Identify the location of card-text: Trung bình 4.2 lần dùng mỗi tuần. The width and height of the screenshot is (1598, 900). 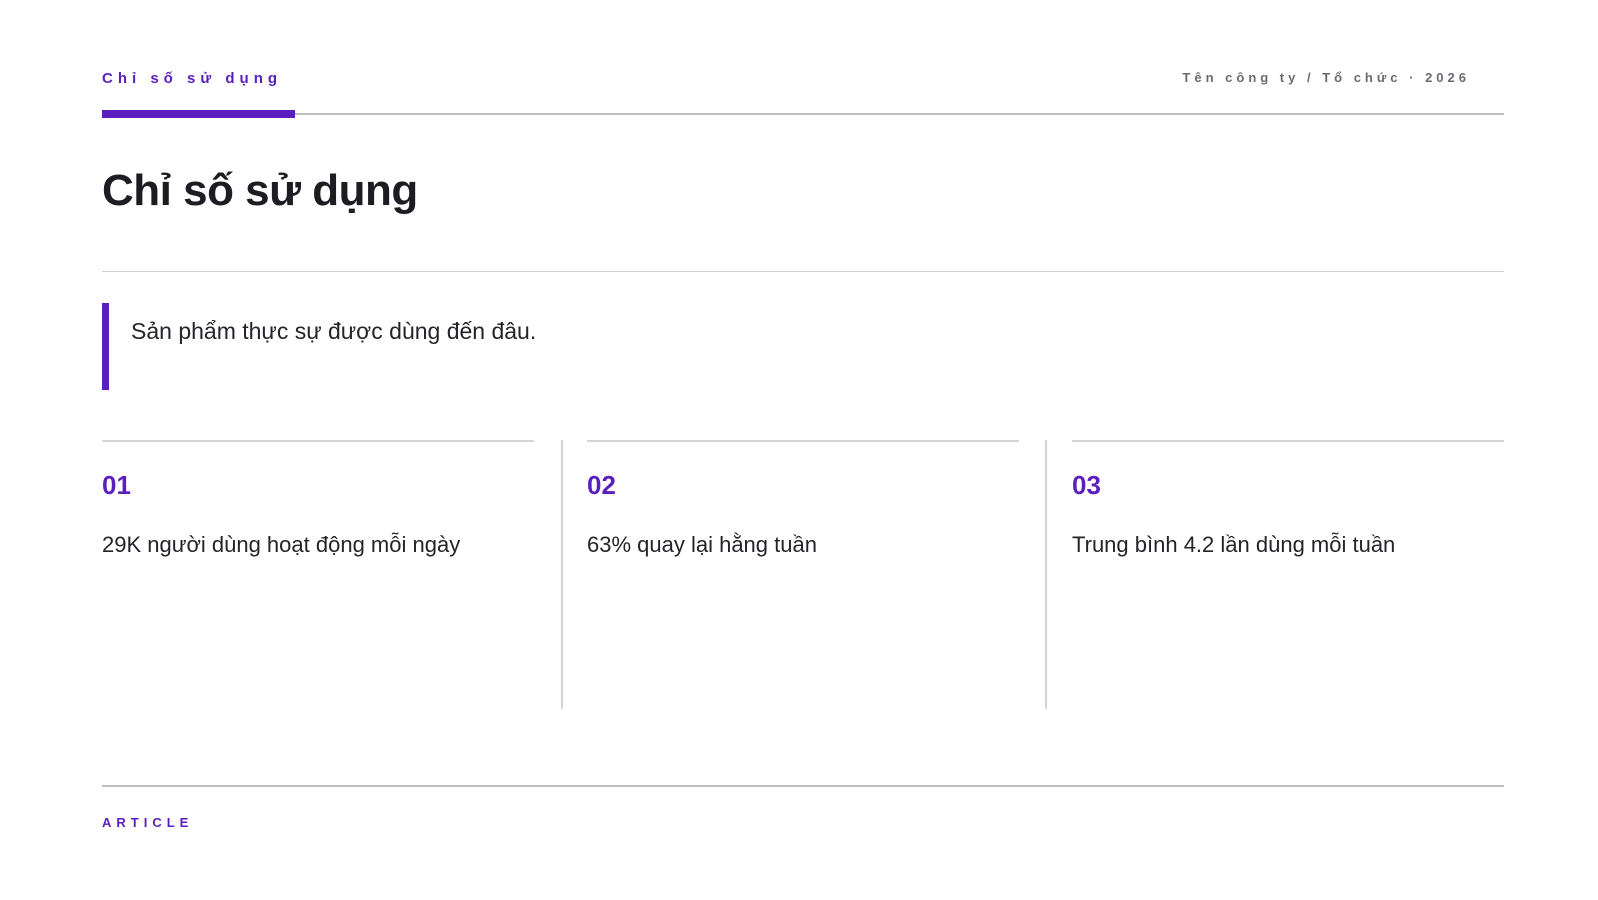
(1234, 544).